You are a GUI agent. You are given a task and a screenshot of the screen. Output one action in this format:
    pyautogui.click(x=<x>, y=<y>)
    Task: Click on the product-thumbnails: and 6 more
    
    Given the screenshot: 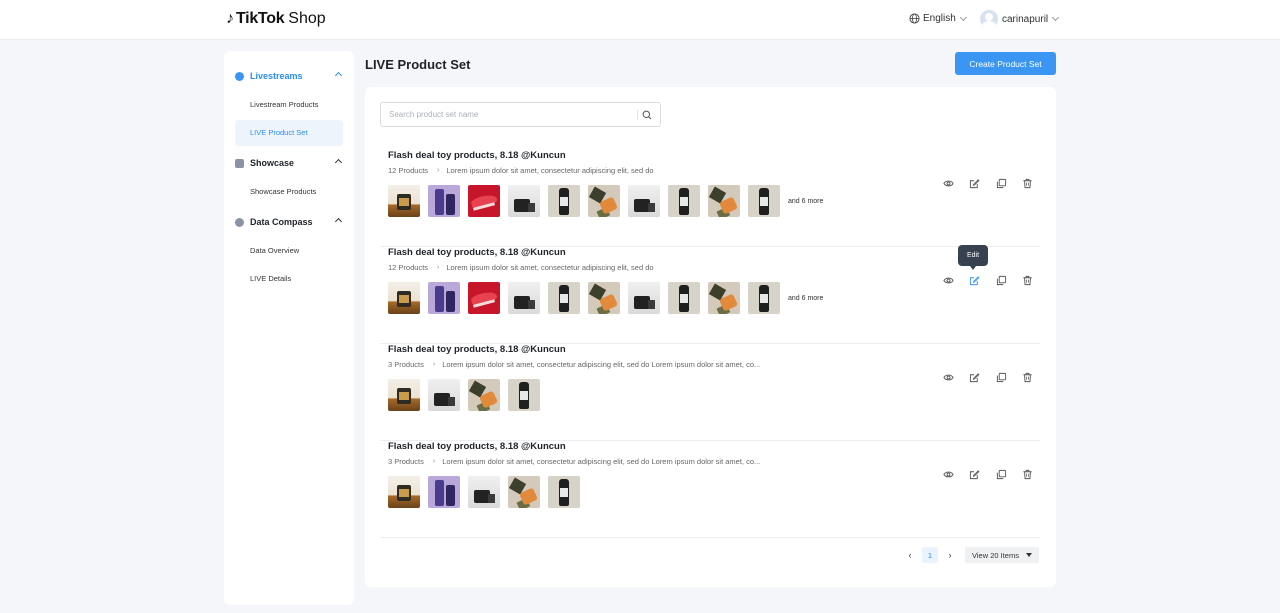 What is the action you would take?
    pyautogui.click(x=605, y=298)
    